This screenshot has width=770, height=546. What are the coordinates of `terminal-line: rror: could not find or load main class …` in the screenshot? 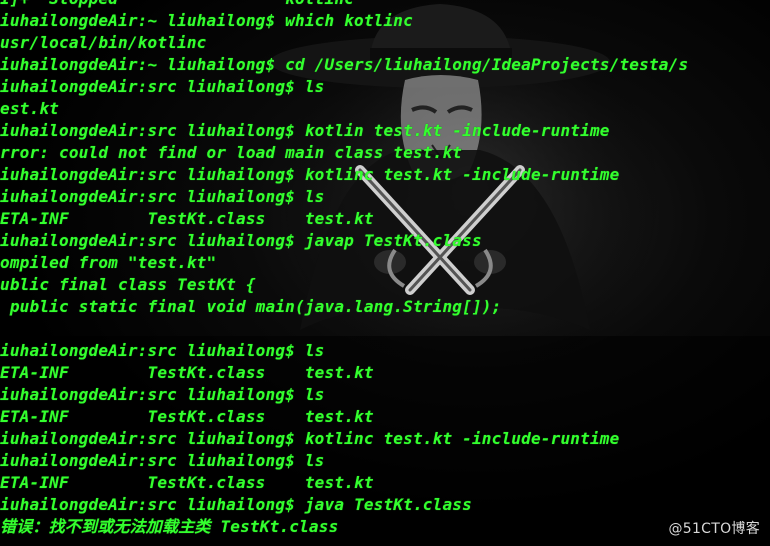 It's located at (231, 152).